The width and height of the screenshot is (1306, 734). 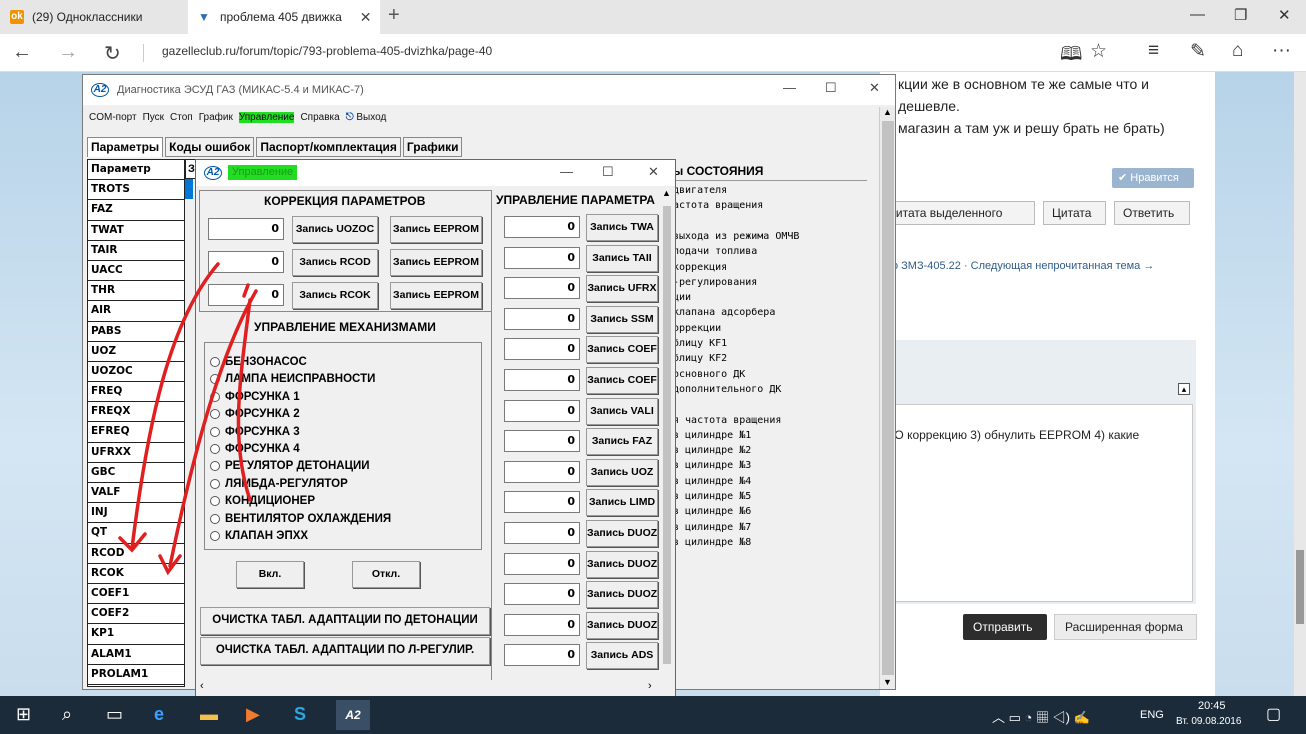 What do you see at coordinates (112, 53) in the screenshot?
I see `refresh-icon: ↻` at bounding box center [112, 53].